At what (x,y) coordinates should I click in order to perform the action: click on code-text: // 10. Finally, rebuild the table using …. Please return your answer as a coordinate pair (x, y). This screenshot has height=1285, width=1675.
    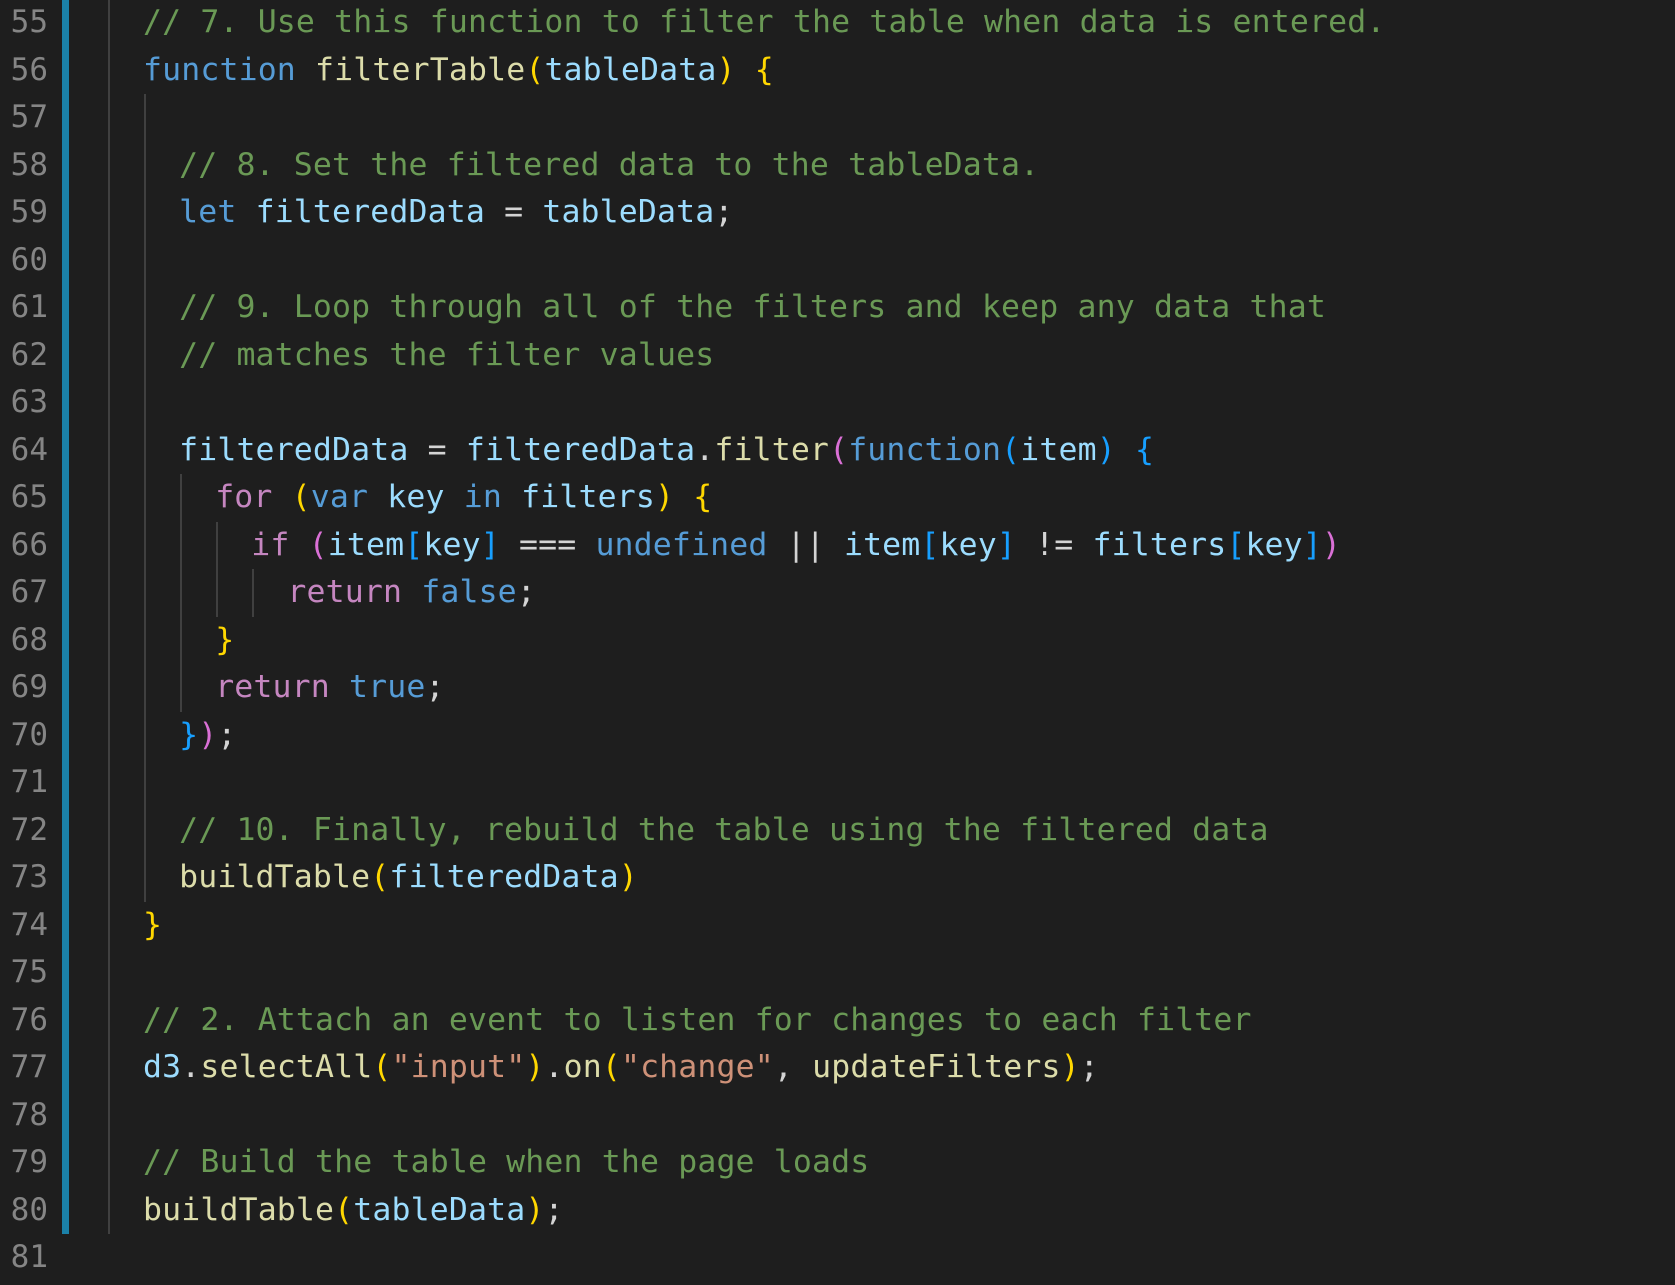
    Looking at the image, I should click on (724, 831).